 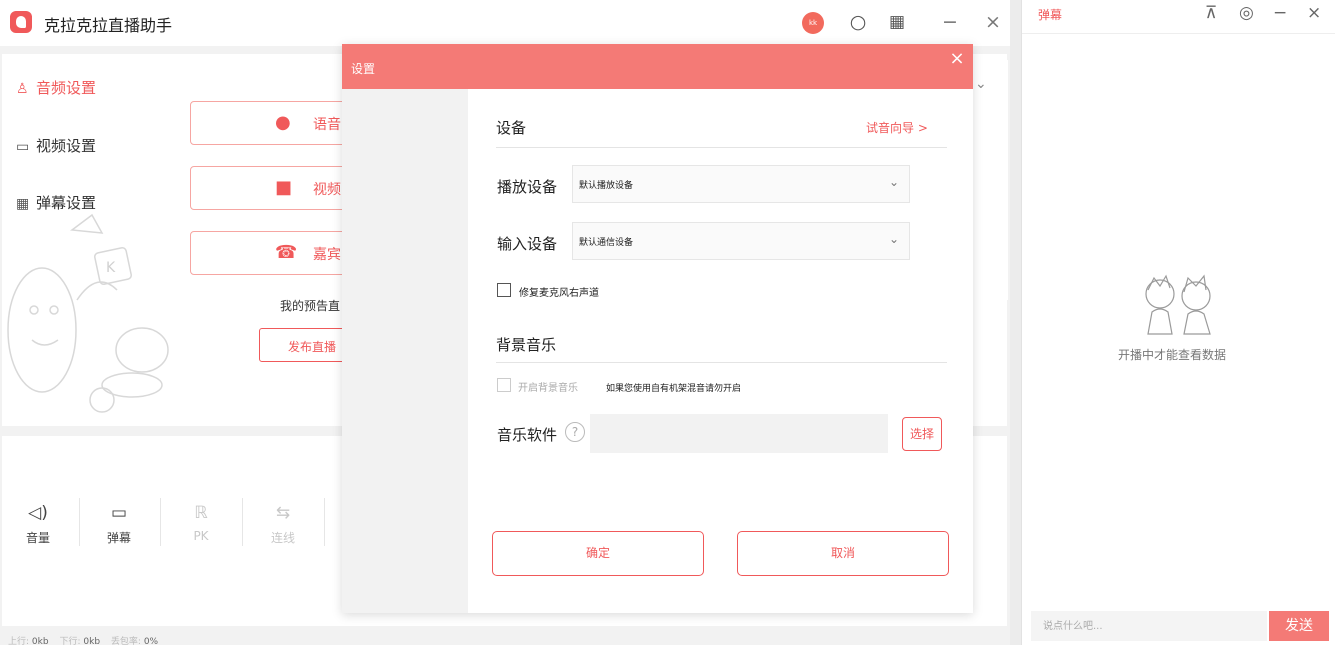 I want to click on help-icon: ?, so click(x=575, y=432).